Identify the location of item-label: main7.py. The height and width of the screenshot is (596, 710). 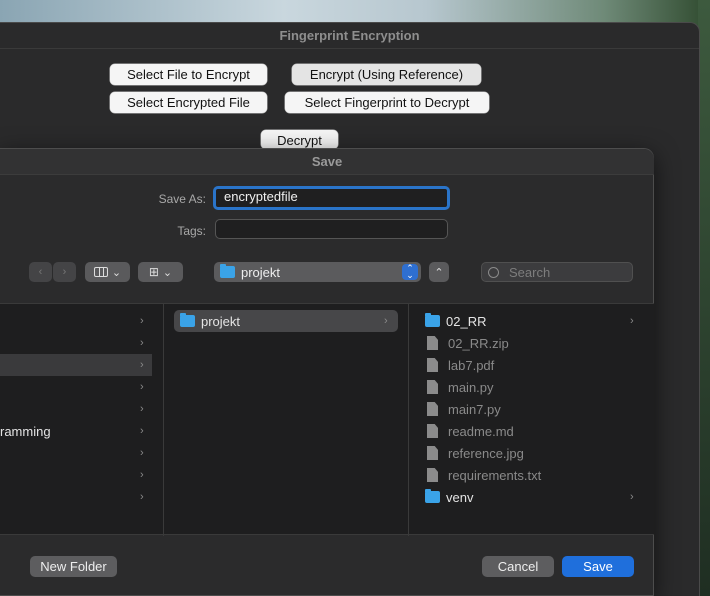
(474, 409).